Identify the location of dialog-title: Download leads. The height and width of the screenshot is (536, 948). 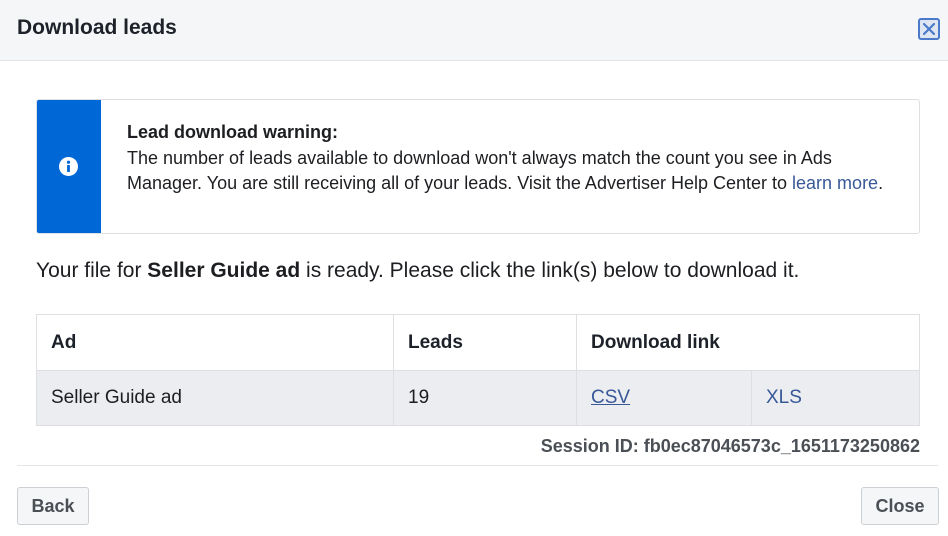
(97, 27).